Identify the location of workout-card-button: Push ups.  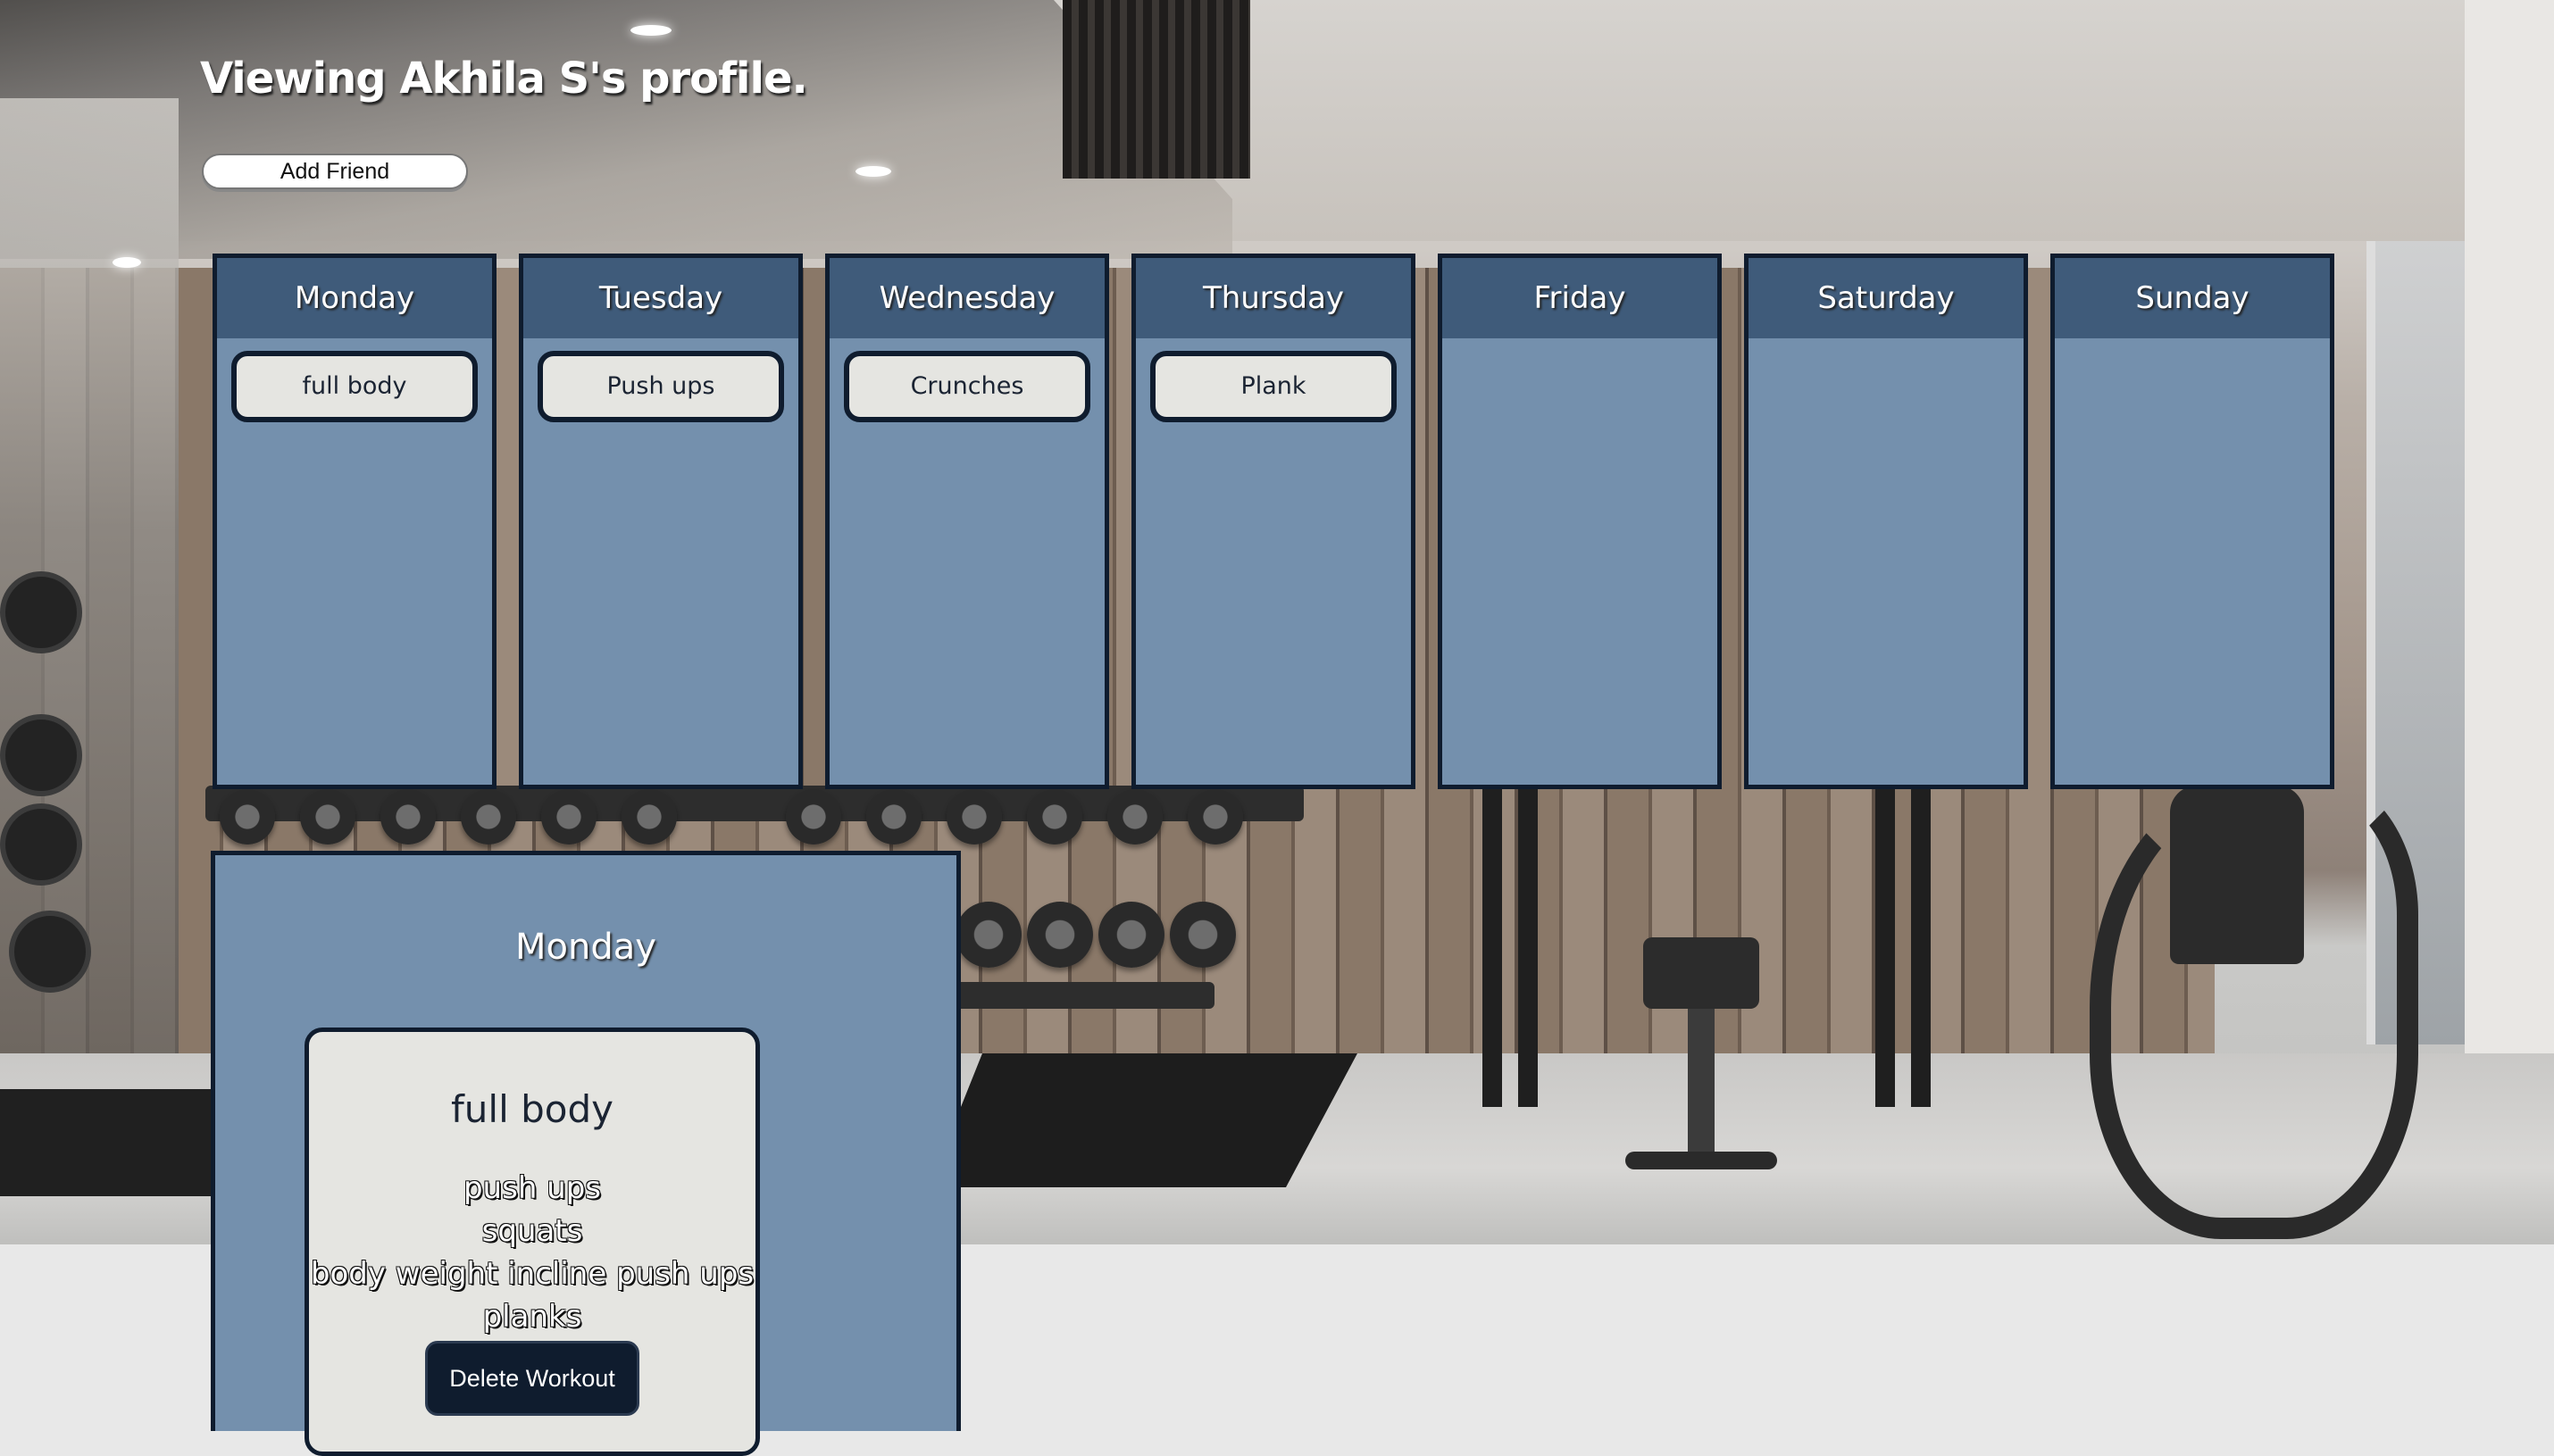
(661, 386).